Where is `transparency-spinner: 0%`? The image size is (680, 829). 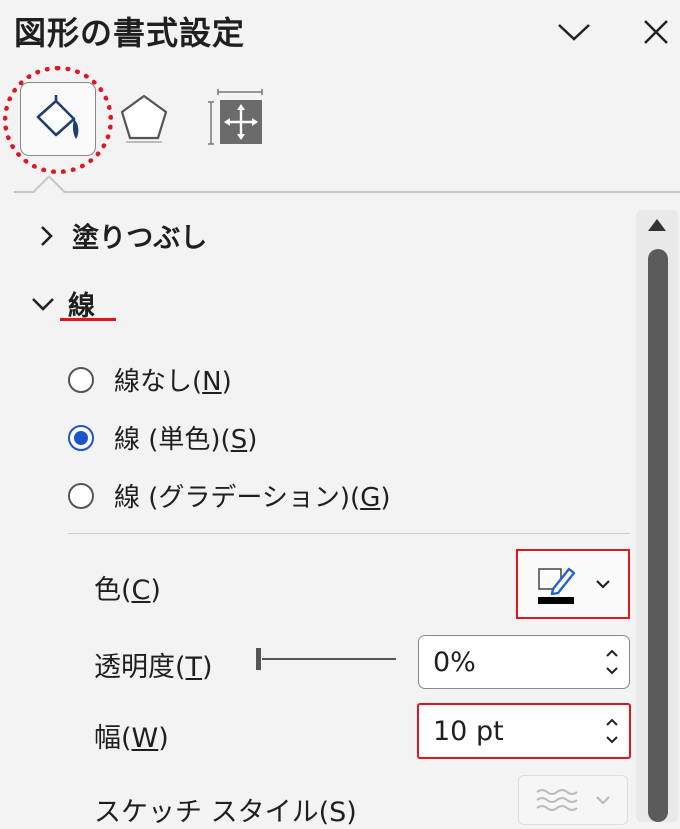 transparency-spinner: 0% is located at coordinates (524, 662).